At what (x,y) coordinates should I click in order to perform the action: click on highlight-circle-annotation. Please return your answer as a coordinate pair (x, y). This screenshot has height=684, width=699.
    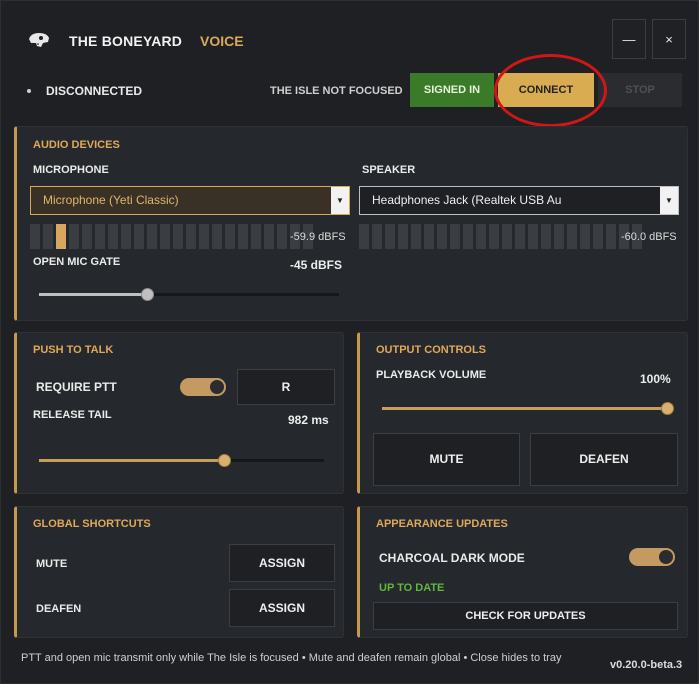
    Looking at the image, I should click on (550, 90).